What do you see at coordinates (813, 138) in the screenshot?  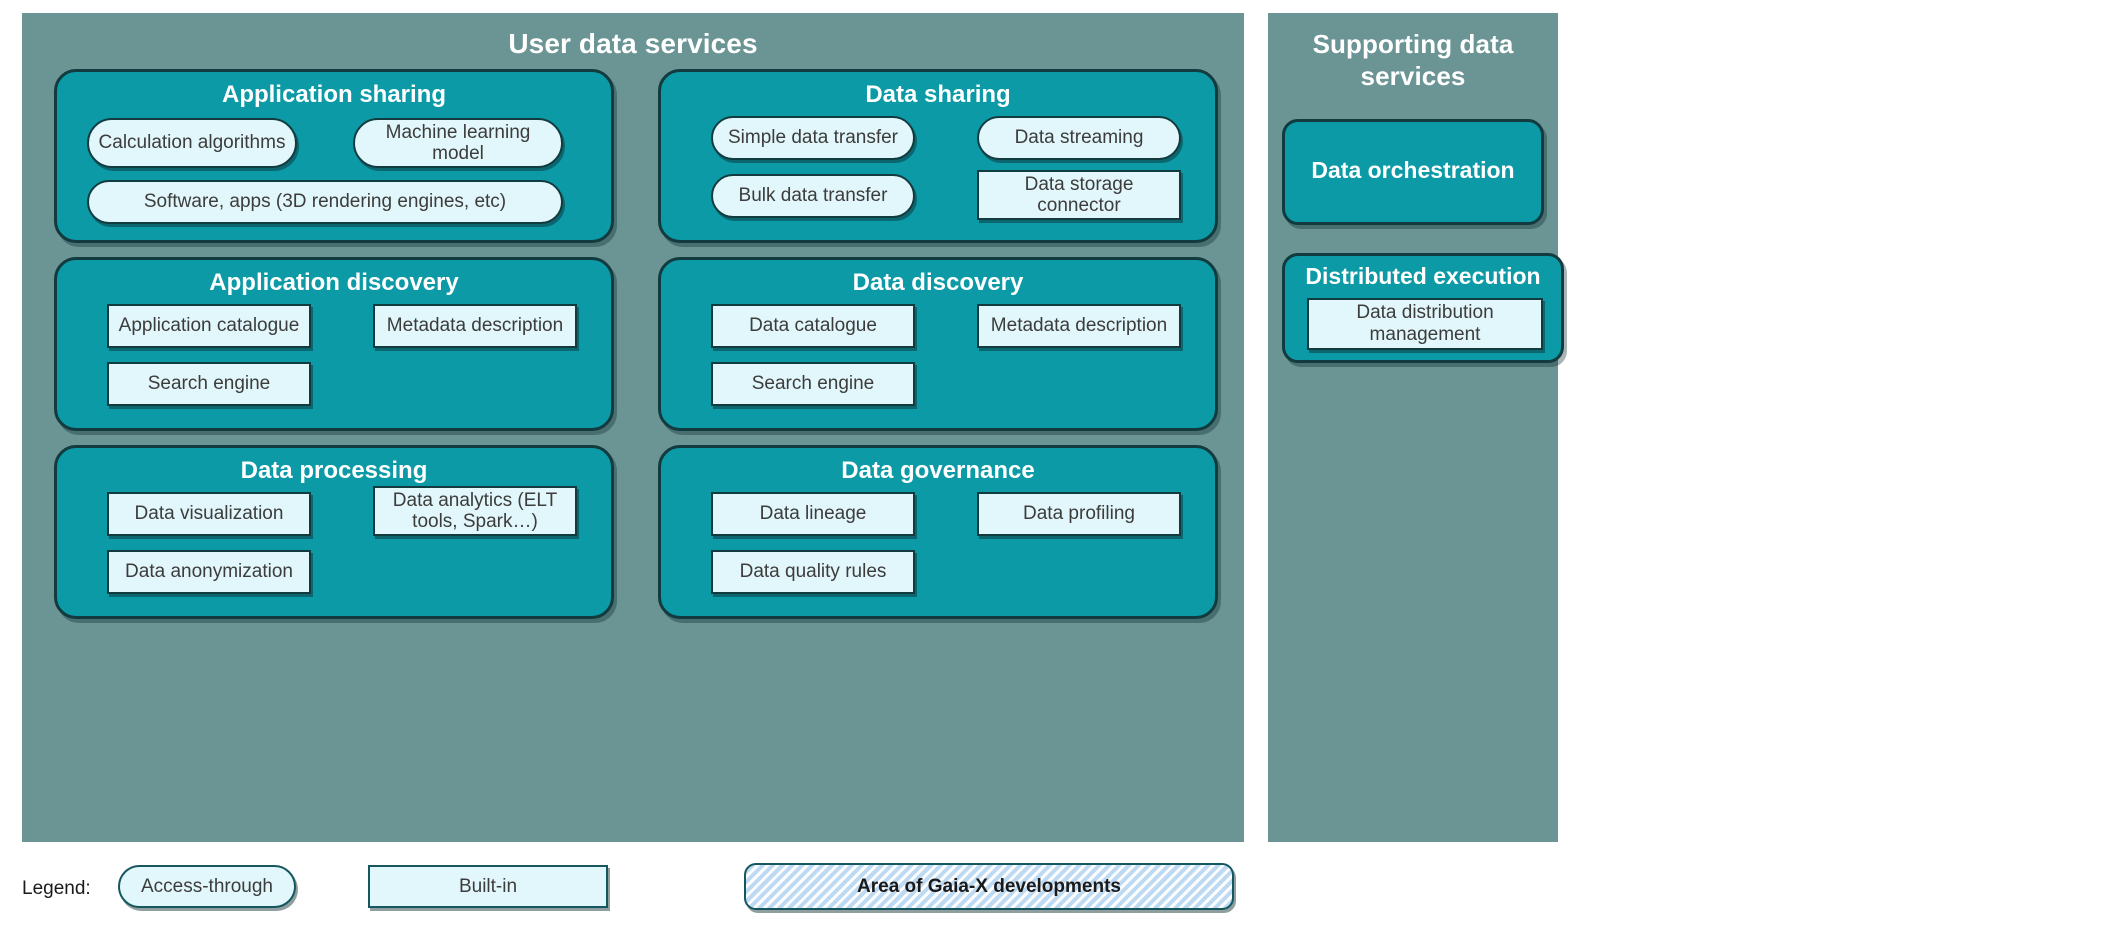 I see `item-simple-data-transfer: Simple data transfer` at bounding box center [813, 138].